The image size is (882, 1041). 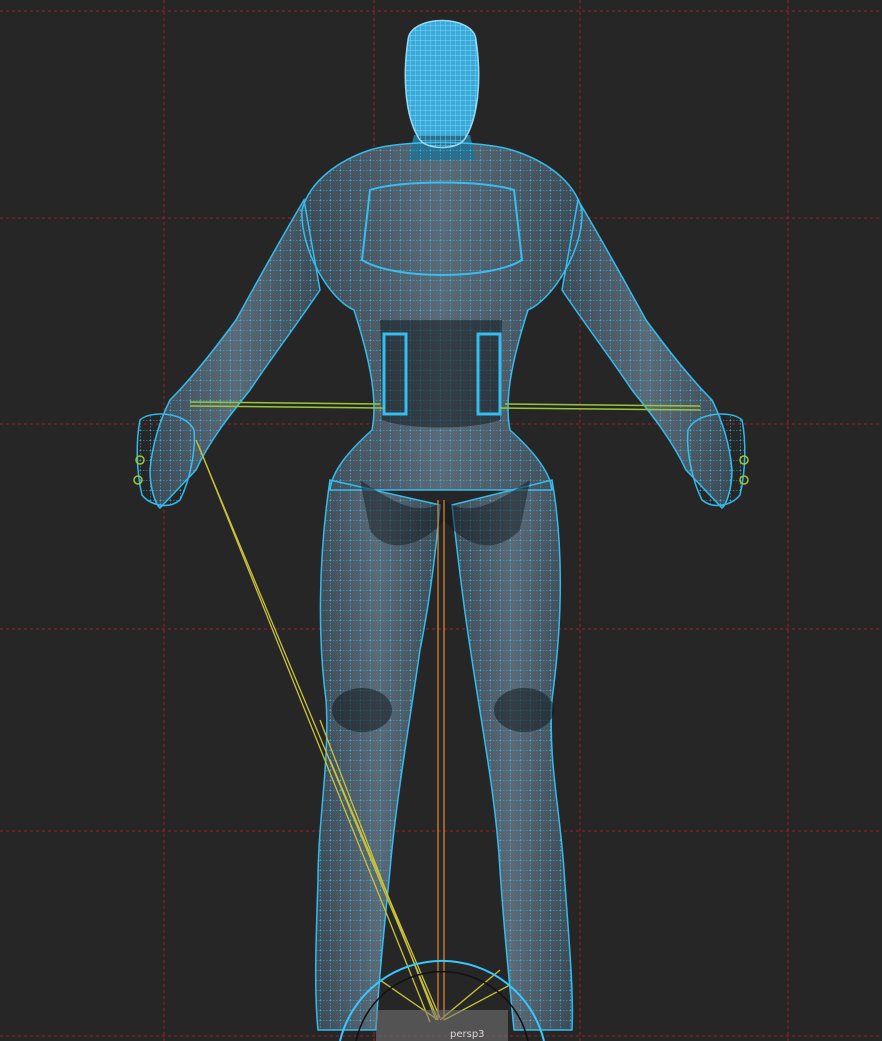 I want to click on camera-aim-lines, so click(x=441, y=760).